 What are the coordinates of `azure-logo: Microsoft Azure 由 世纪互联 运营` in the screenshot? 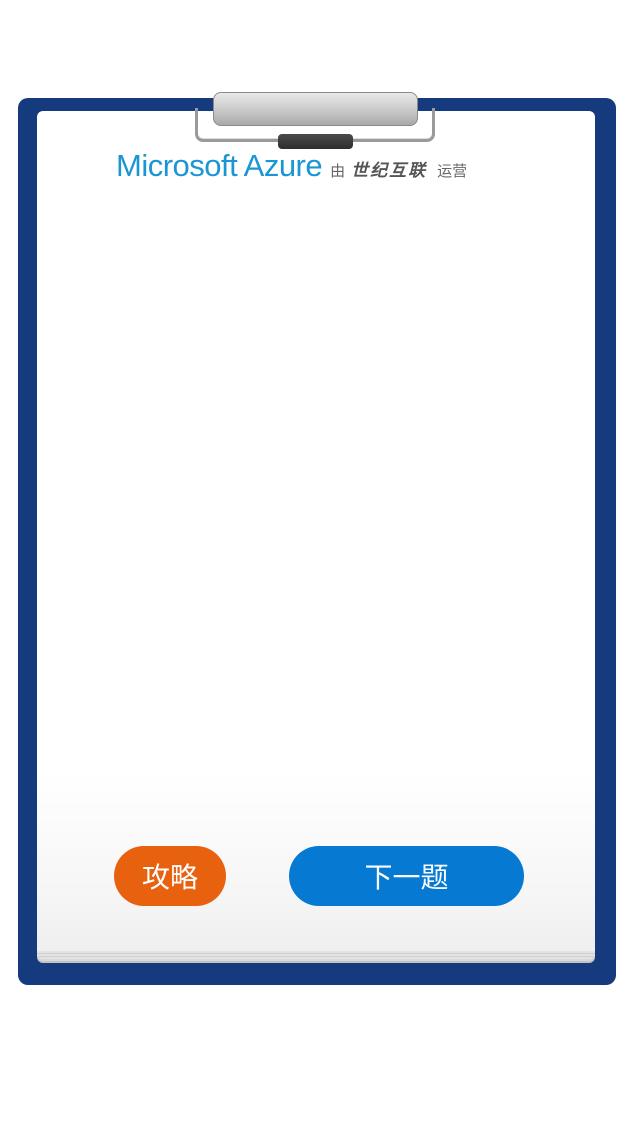 It's located at (291, 168).